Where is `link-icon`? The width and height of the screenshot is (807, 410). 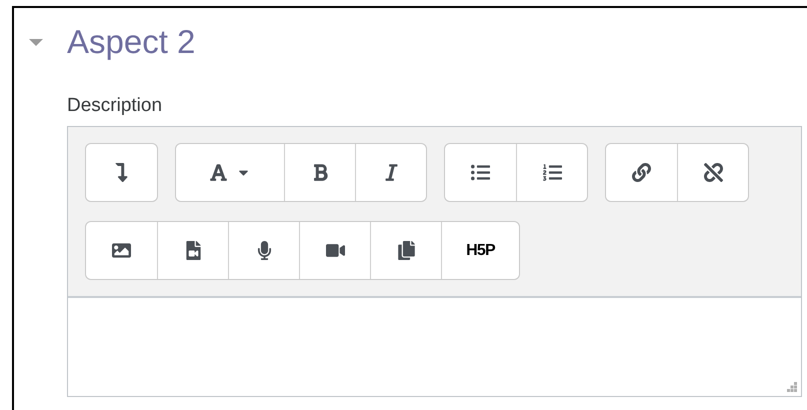
link-icon is located at coordinates (641, 172).